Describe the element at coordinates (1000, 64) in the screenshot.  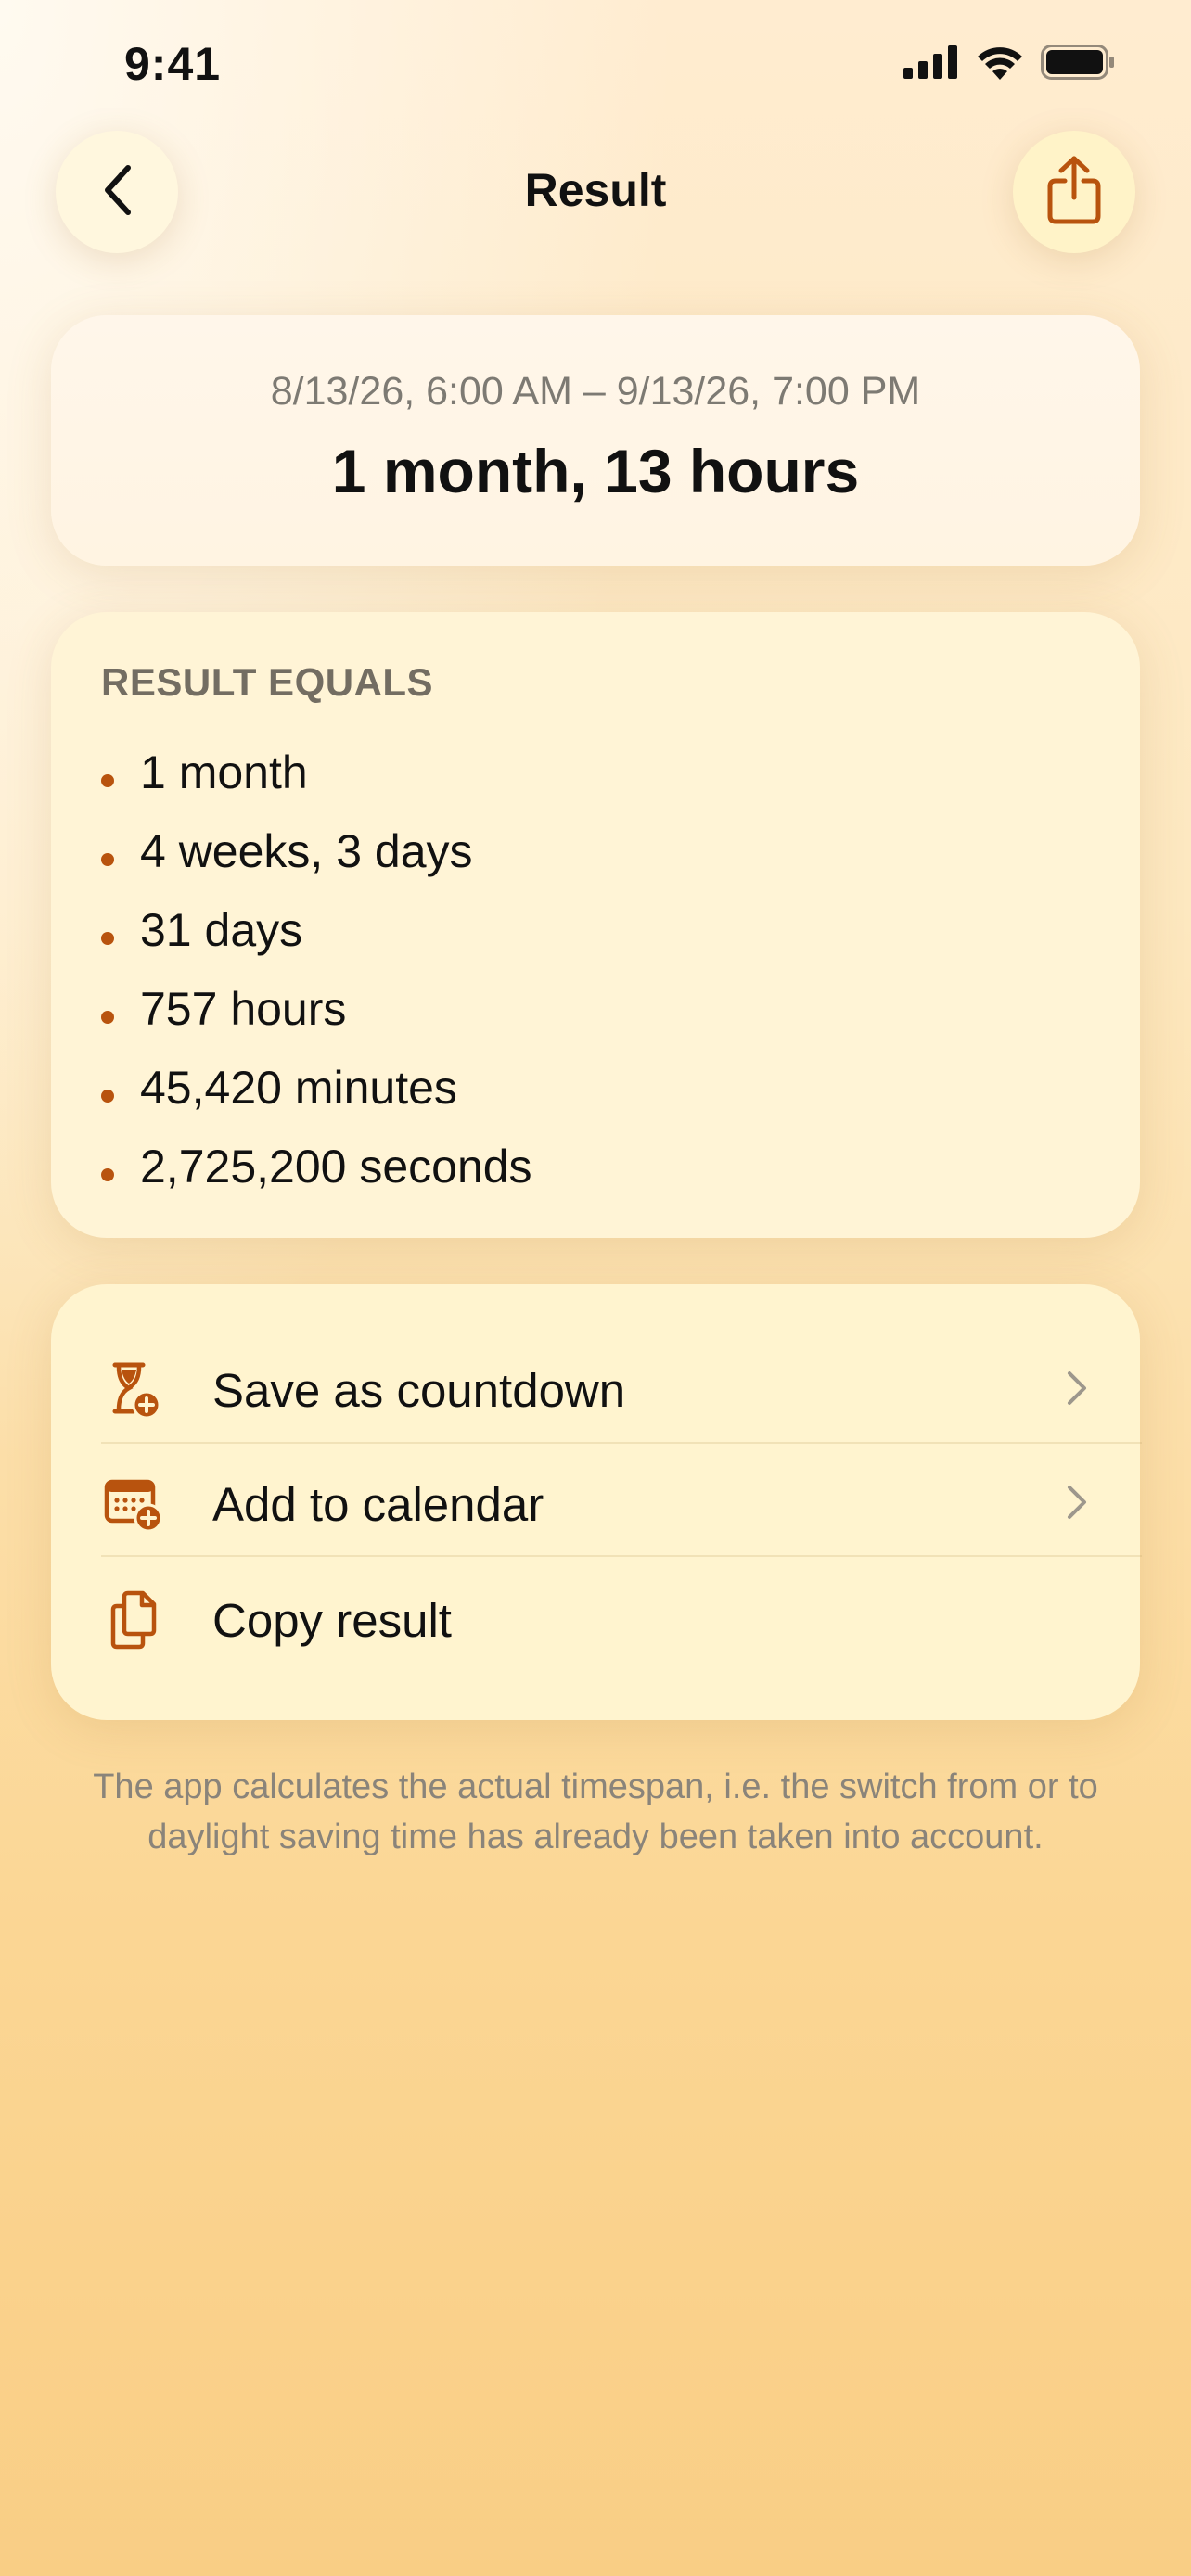
I see `wifi-icon` at that location.